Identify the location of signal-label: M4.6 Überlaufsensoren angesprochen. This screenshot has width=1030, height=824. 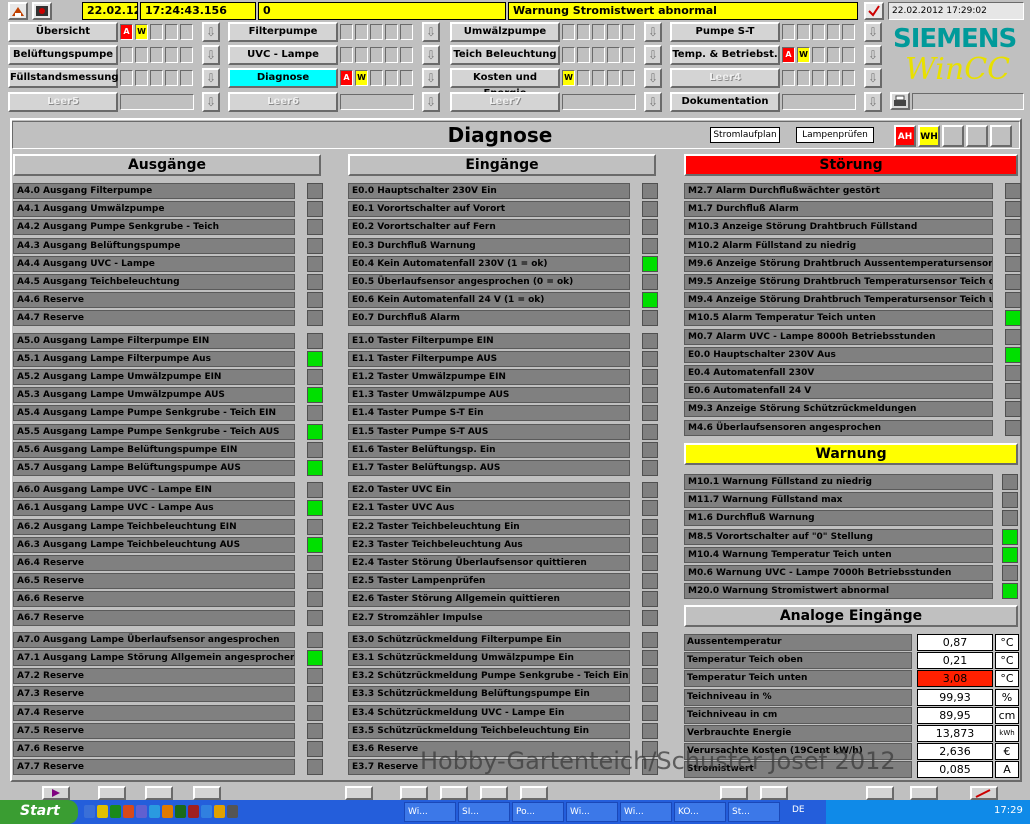
(838, 427).